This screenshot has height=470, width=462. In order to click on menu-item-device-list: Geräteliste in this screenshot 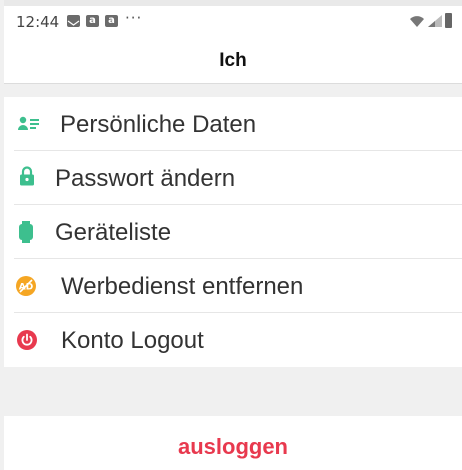, I will do `click(233, 232)`.